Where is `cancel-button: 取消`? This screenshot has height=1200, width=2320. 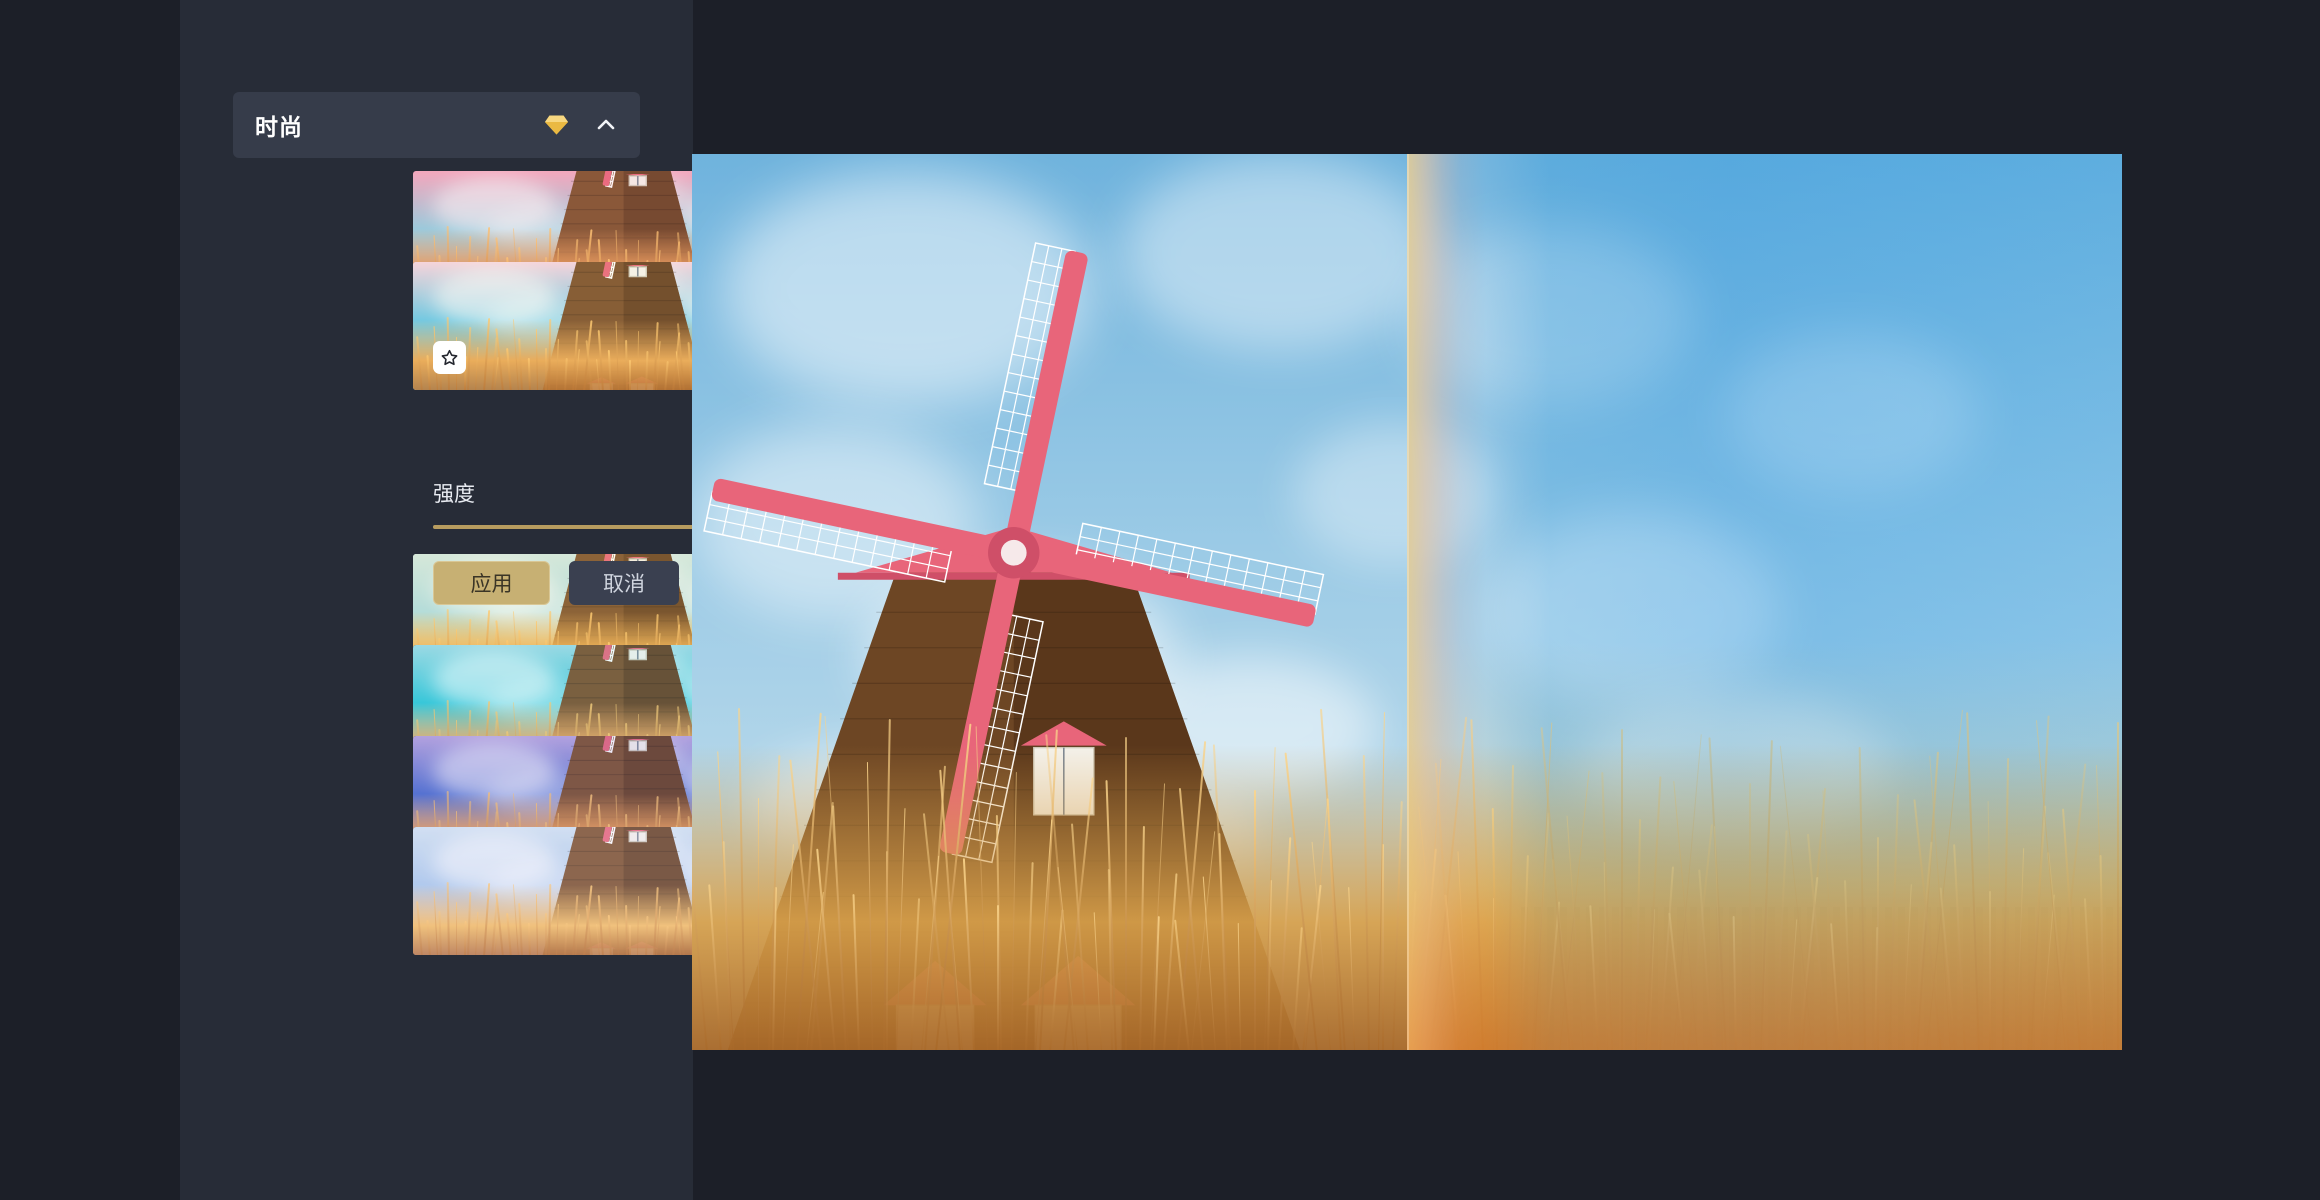
cancel-button: 取消 is located at coordinates (624, 583).